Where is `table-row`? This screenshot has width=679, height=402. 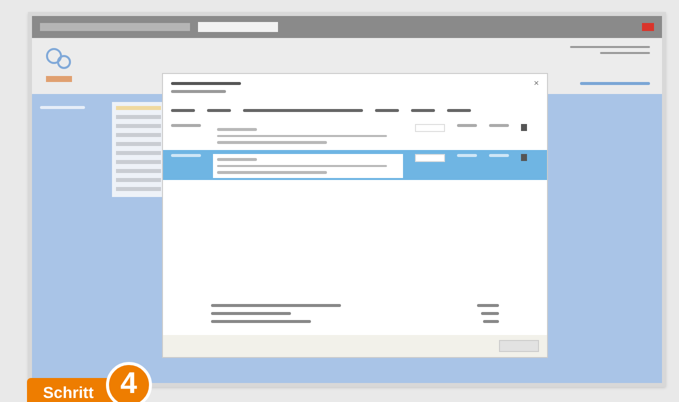 table-row is located at coordinates (355, 165).